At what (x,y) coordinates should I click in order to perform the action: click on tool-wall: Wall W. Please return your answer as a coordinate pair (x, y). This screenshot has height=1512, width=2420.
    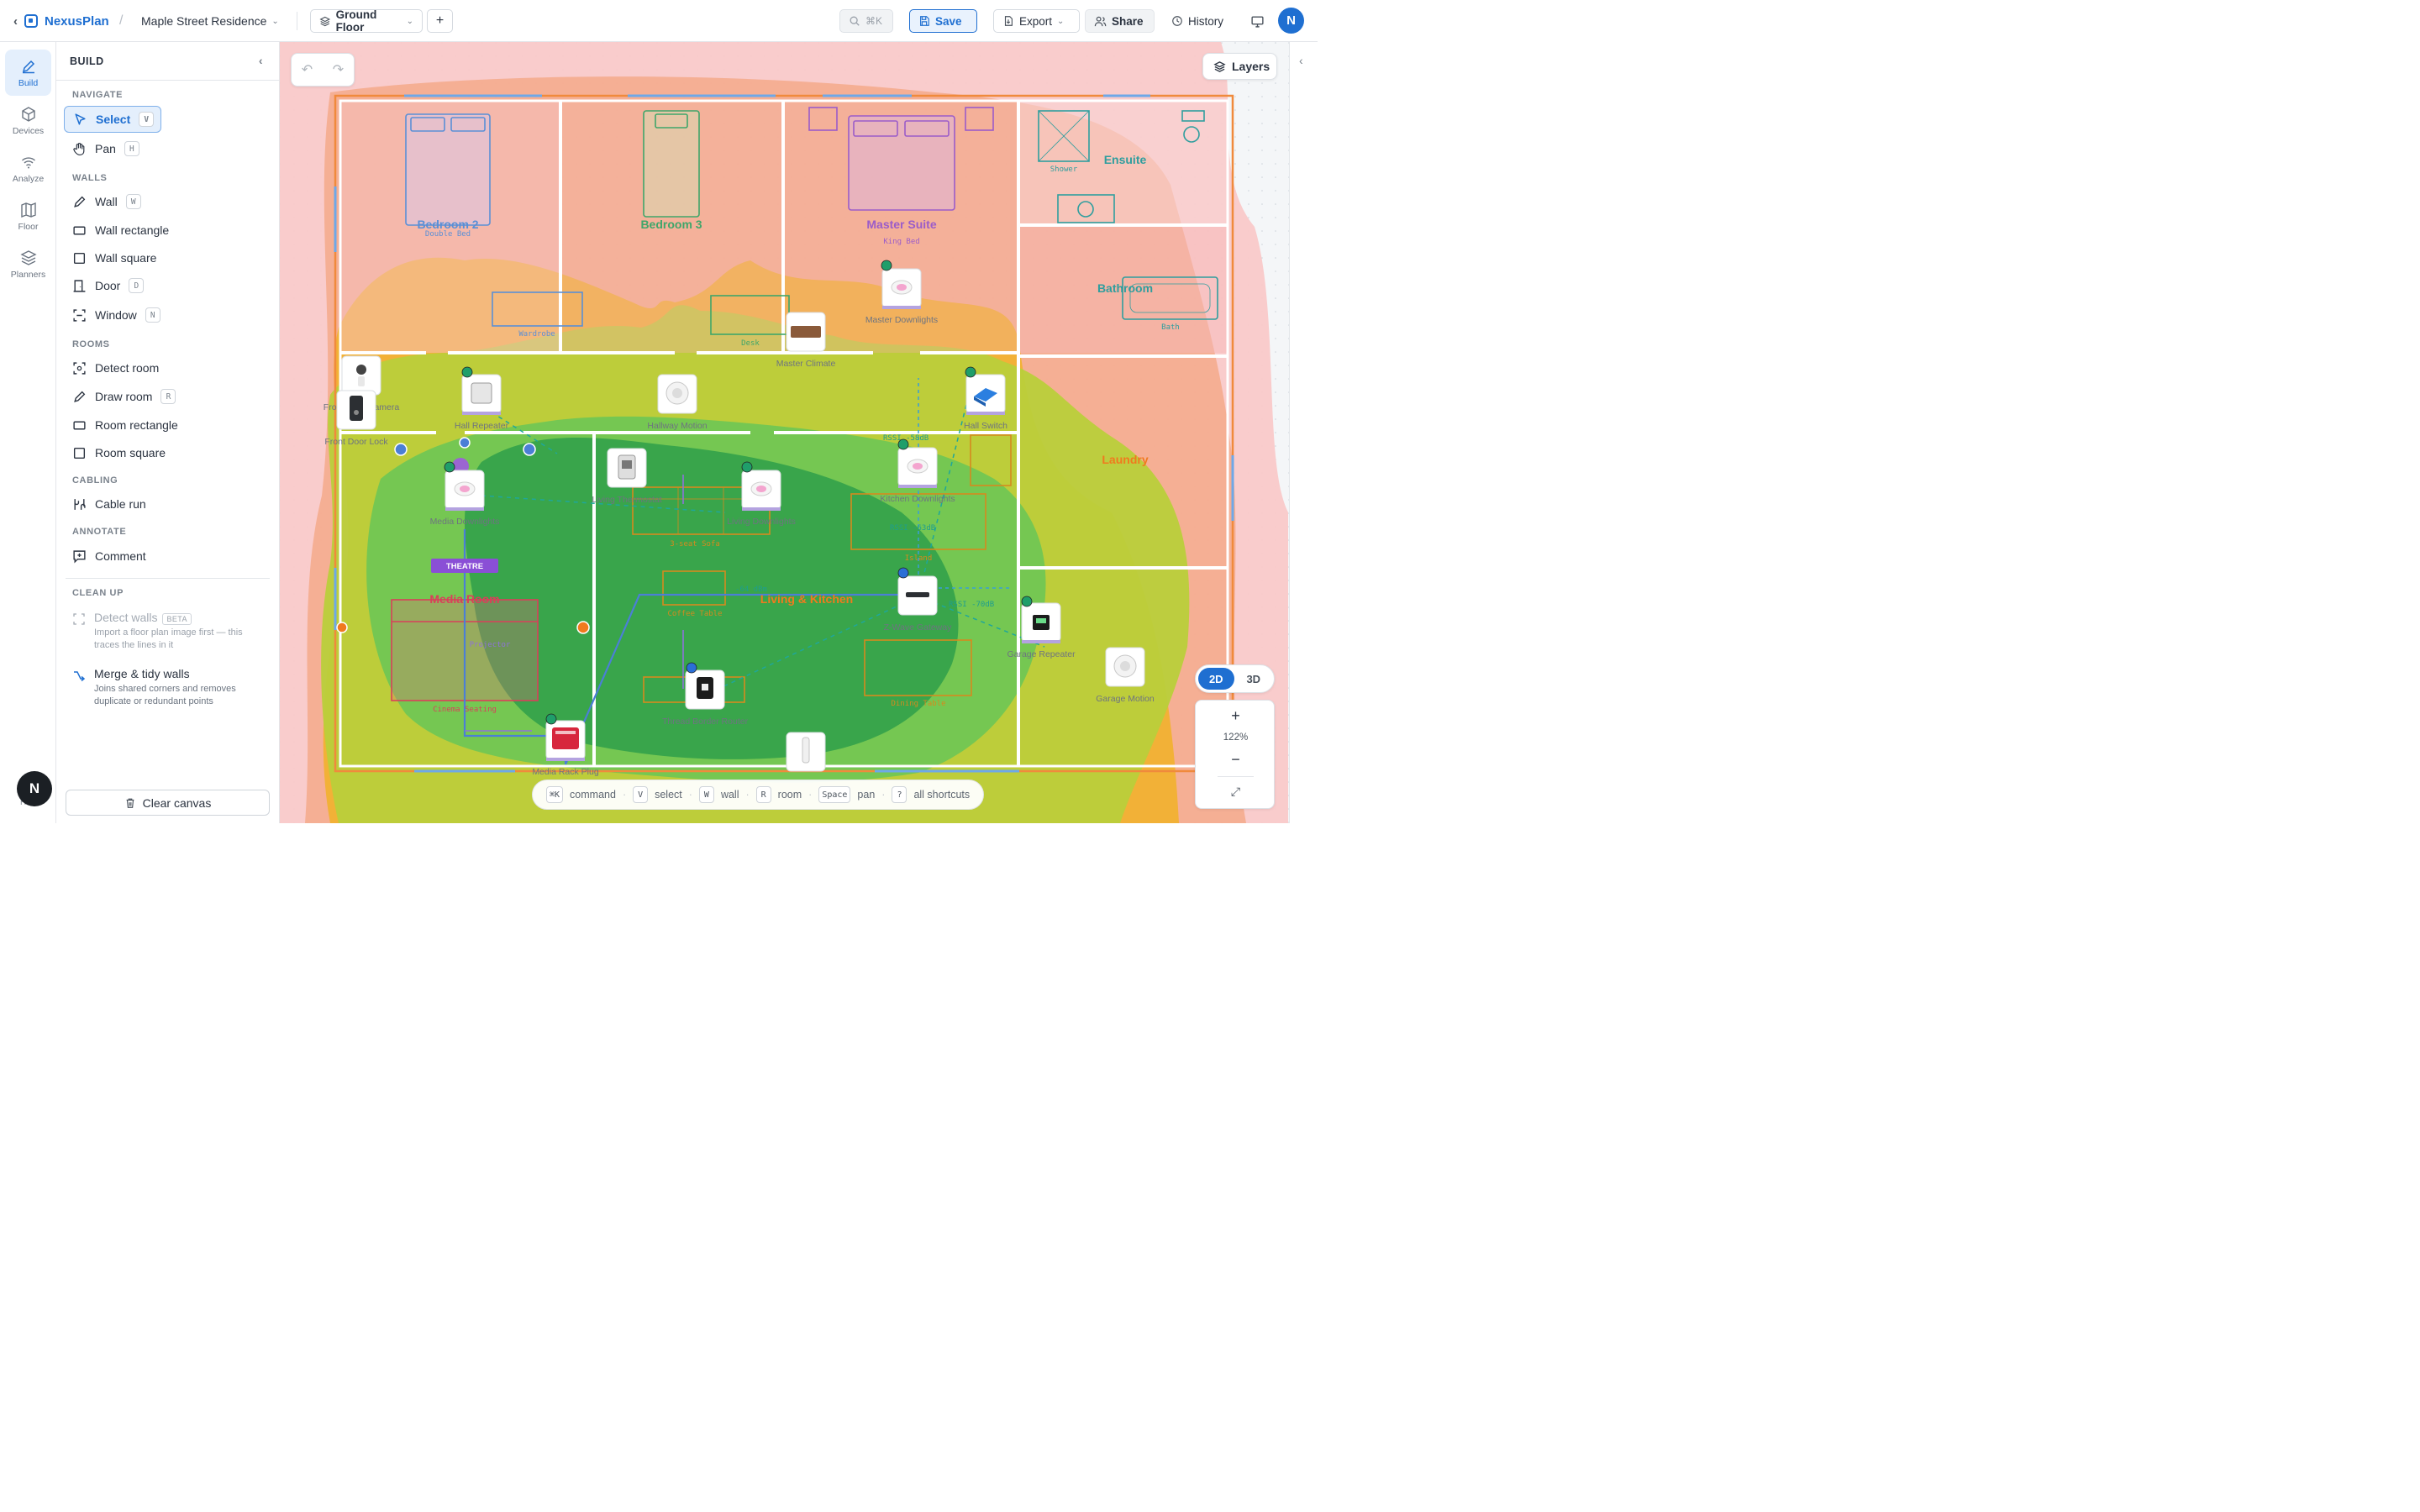
    Looking at the image, I should click on (148, 201).